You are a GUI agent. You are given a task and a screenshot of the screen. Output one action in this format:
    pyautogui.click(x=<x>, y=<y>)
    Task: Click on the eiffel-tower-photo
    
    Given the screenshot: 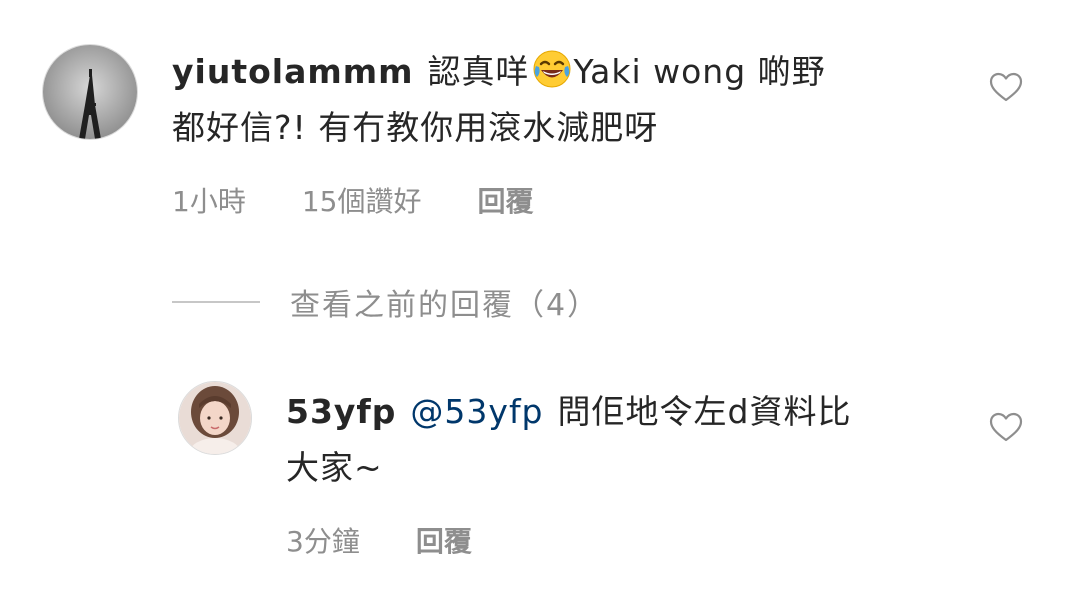 What is the action you would take?
    pyautogui.click(x=90, y=92)
    